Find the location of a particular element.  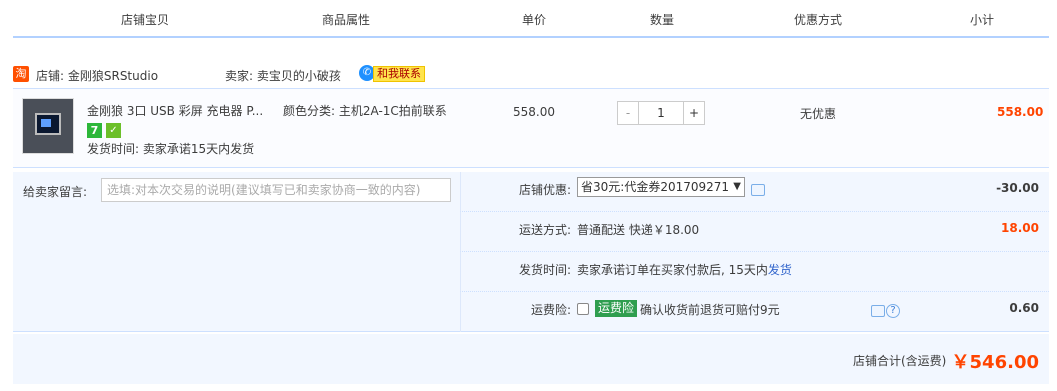

delivery-text: 卖家承诺订单在买家付款后, 15天内发货 is located at coordinates (684, 269).